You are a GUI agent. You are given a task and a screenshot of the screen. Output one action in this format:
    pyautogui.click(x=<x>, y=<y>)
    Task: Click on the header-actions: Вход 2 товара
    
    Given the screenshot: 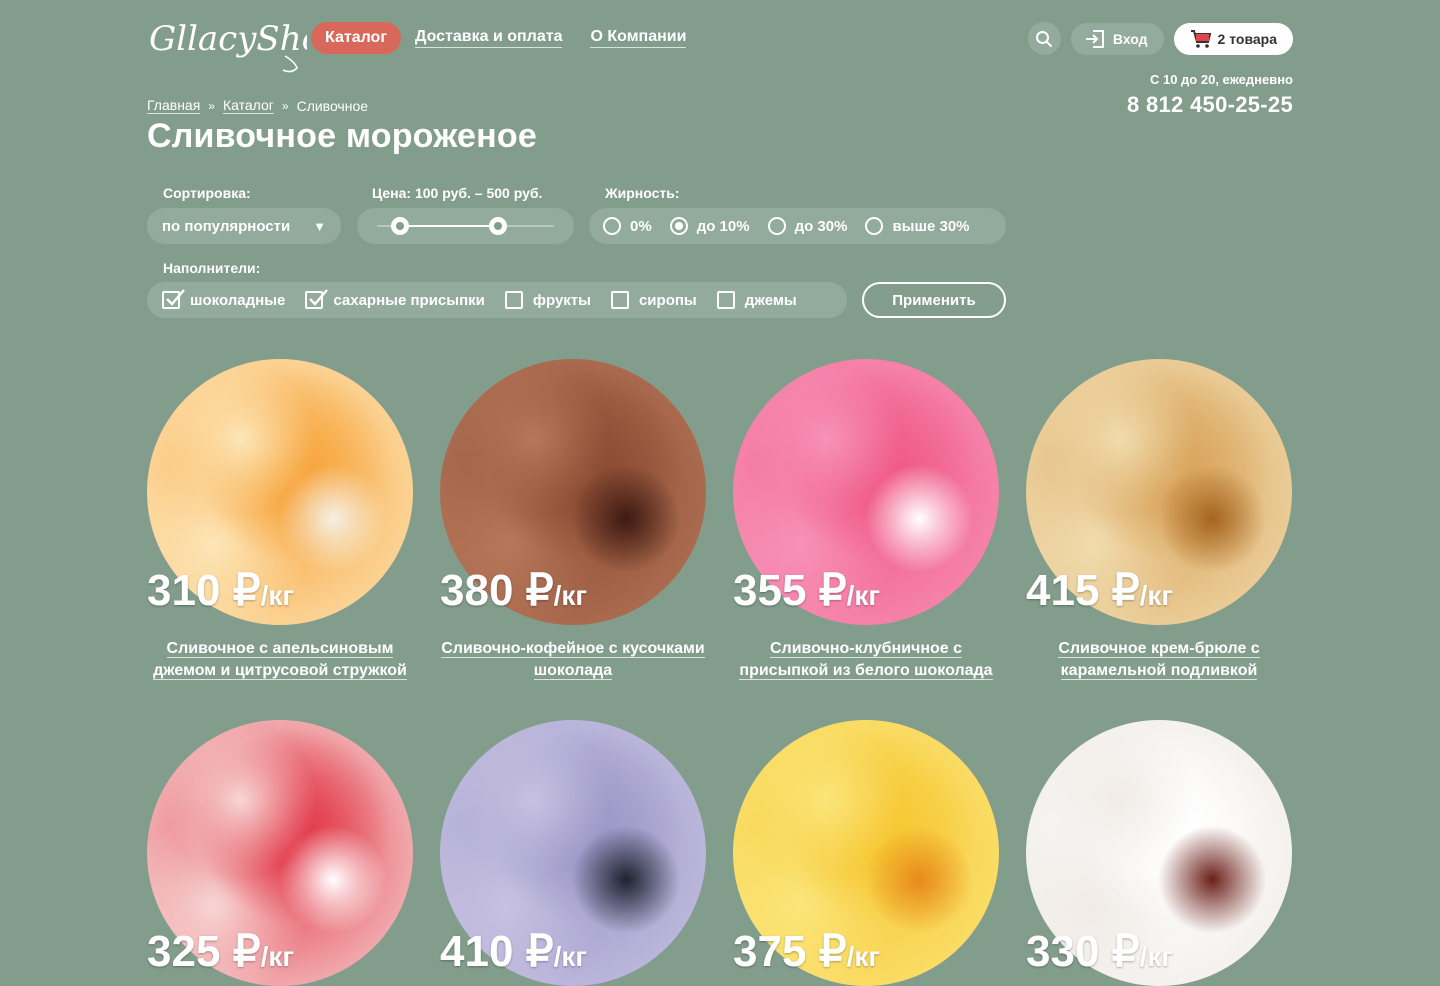 What is the action you would take?
    pyautogui.click(x=1160, y=38)
    